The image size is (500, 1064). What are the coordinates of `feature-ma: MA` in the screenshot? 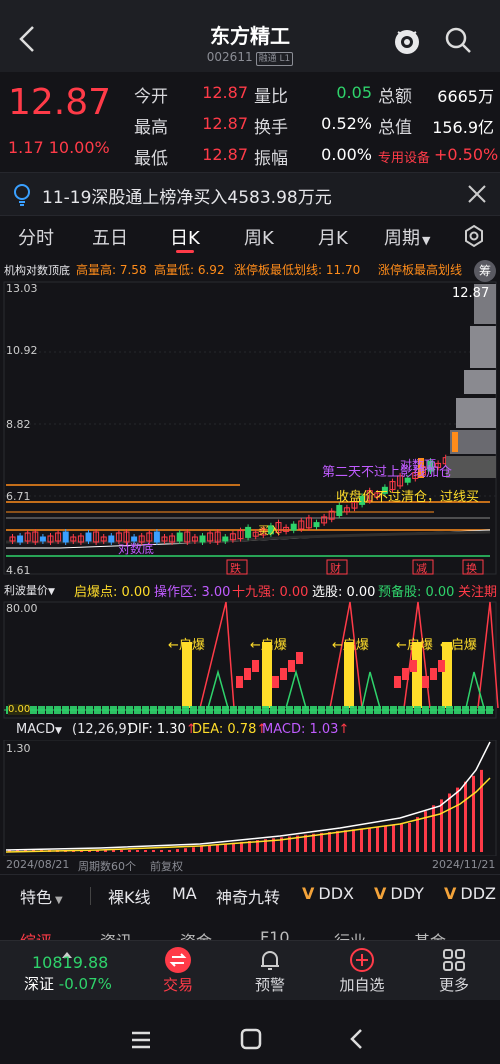 It's located at (184, 893).